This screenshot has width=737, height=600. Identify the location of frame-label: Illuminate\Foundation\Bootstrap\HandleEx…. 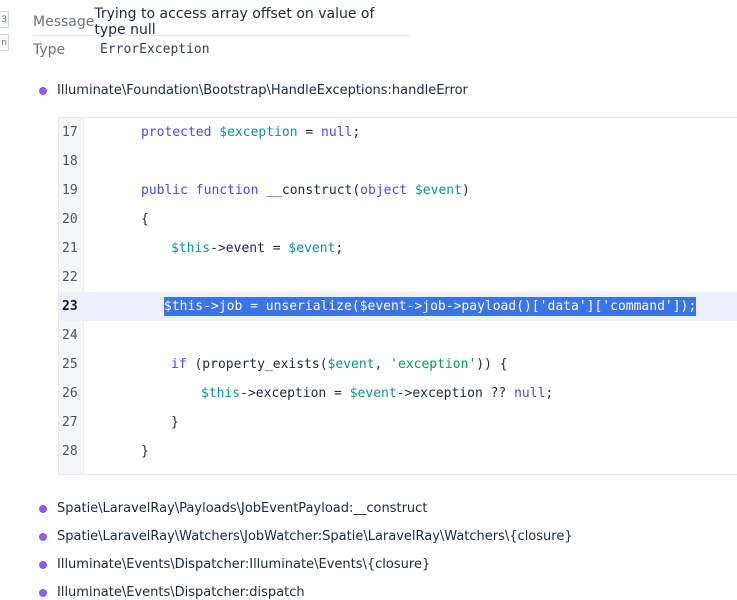
(262, 90).